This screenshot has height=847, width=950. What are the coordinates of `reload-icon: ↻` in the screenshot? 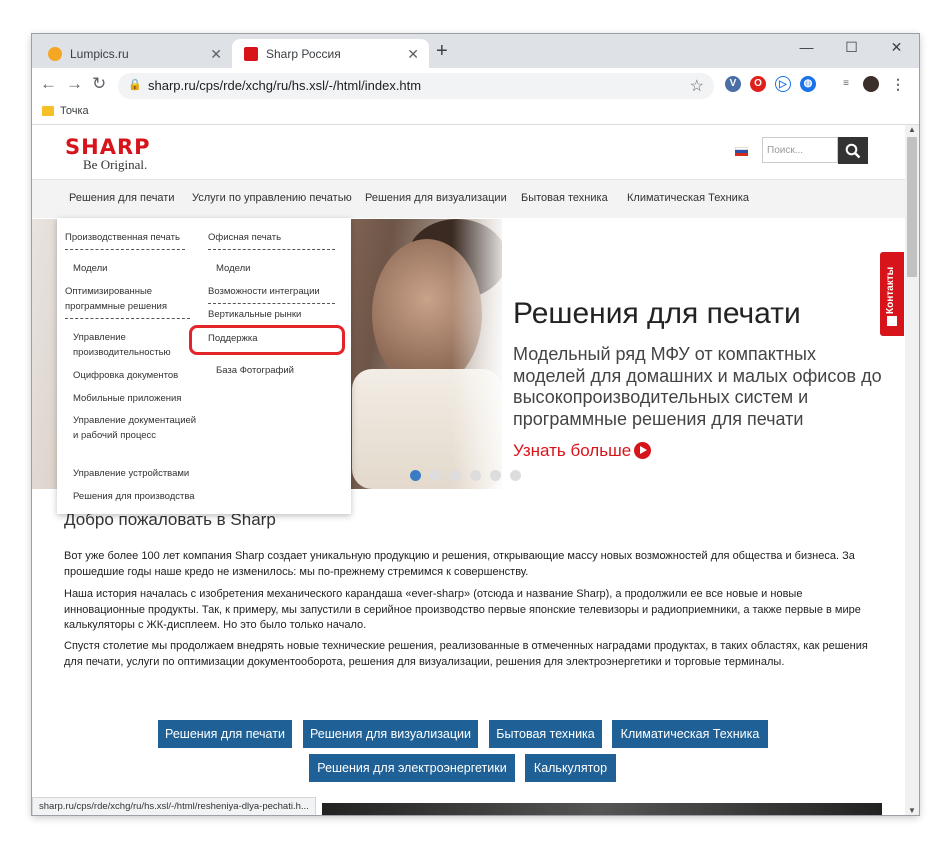 It's located at (99, 84).